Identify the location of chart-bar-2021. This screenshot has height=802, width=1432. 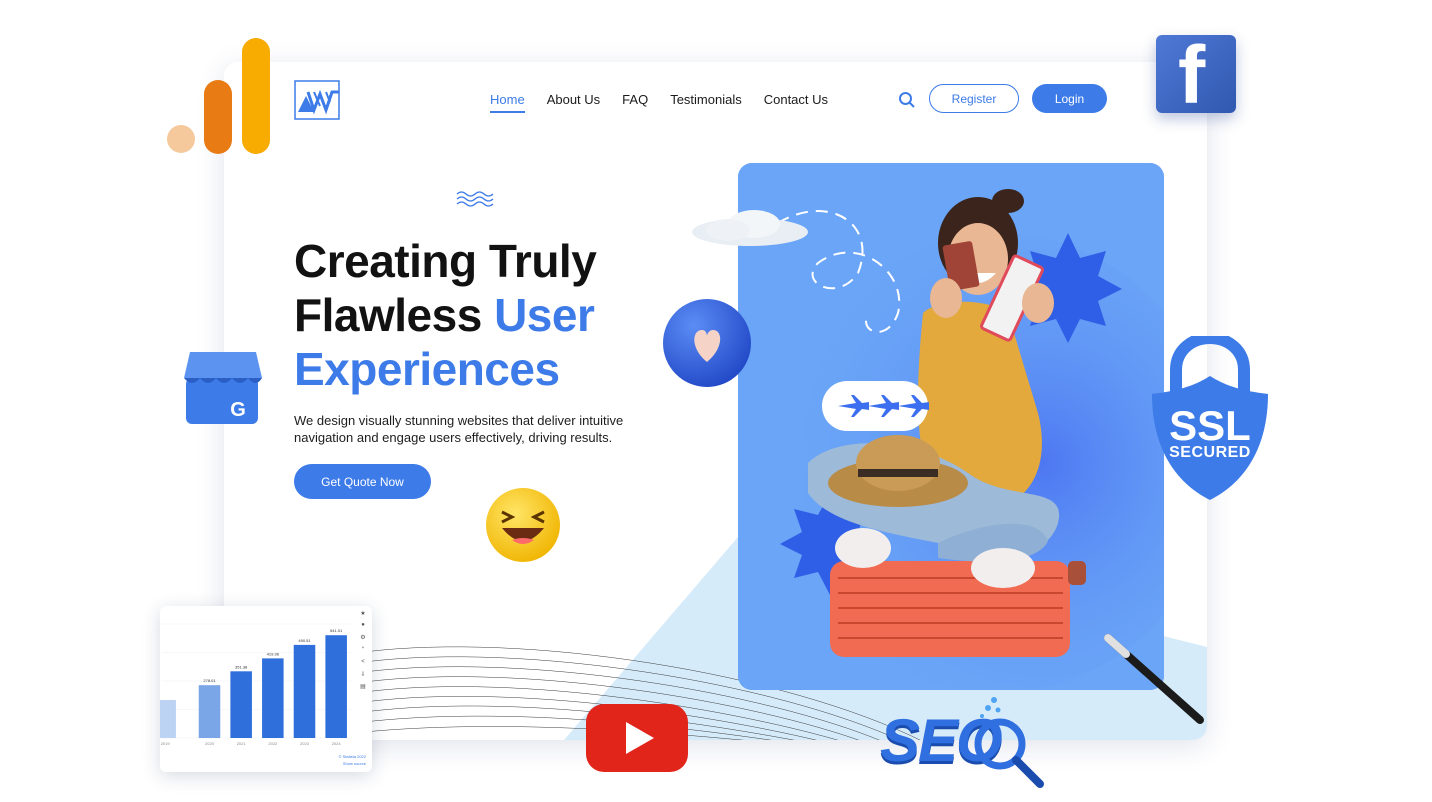
(241, 704).